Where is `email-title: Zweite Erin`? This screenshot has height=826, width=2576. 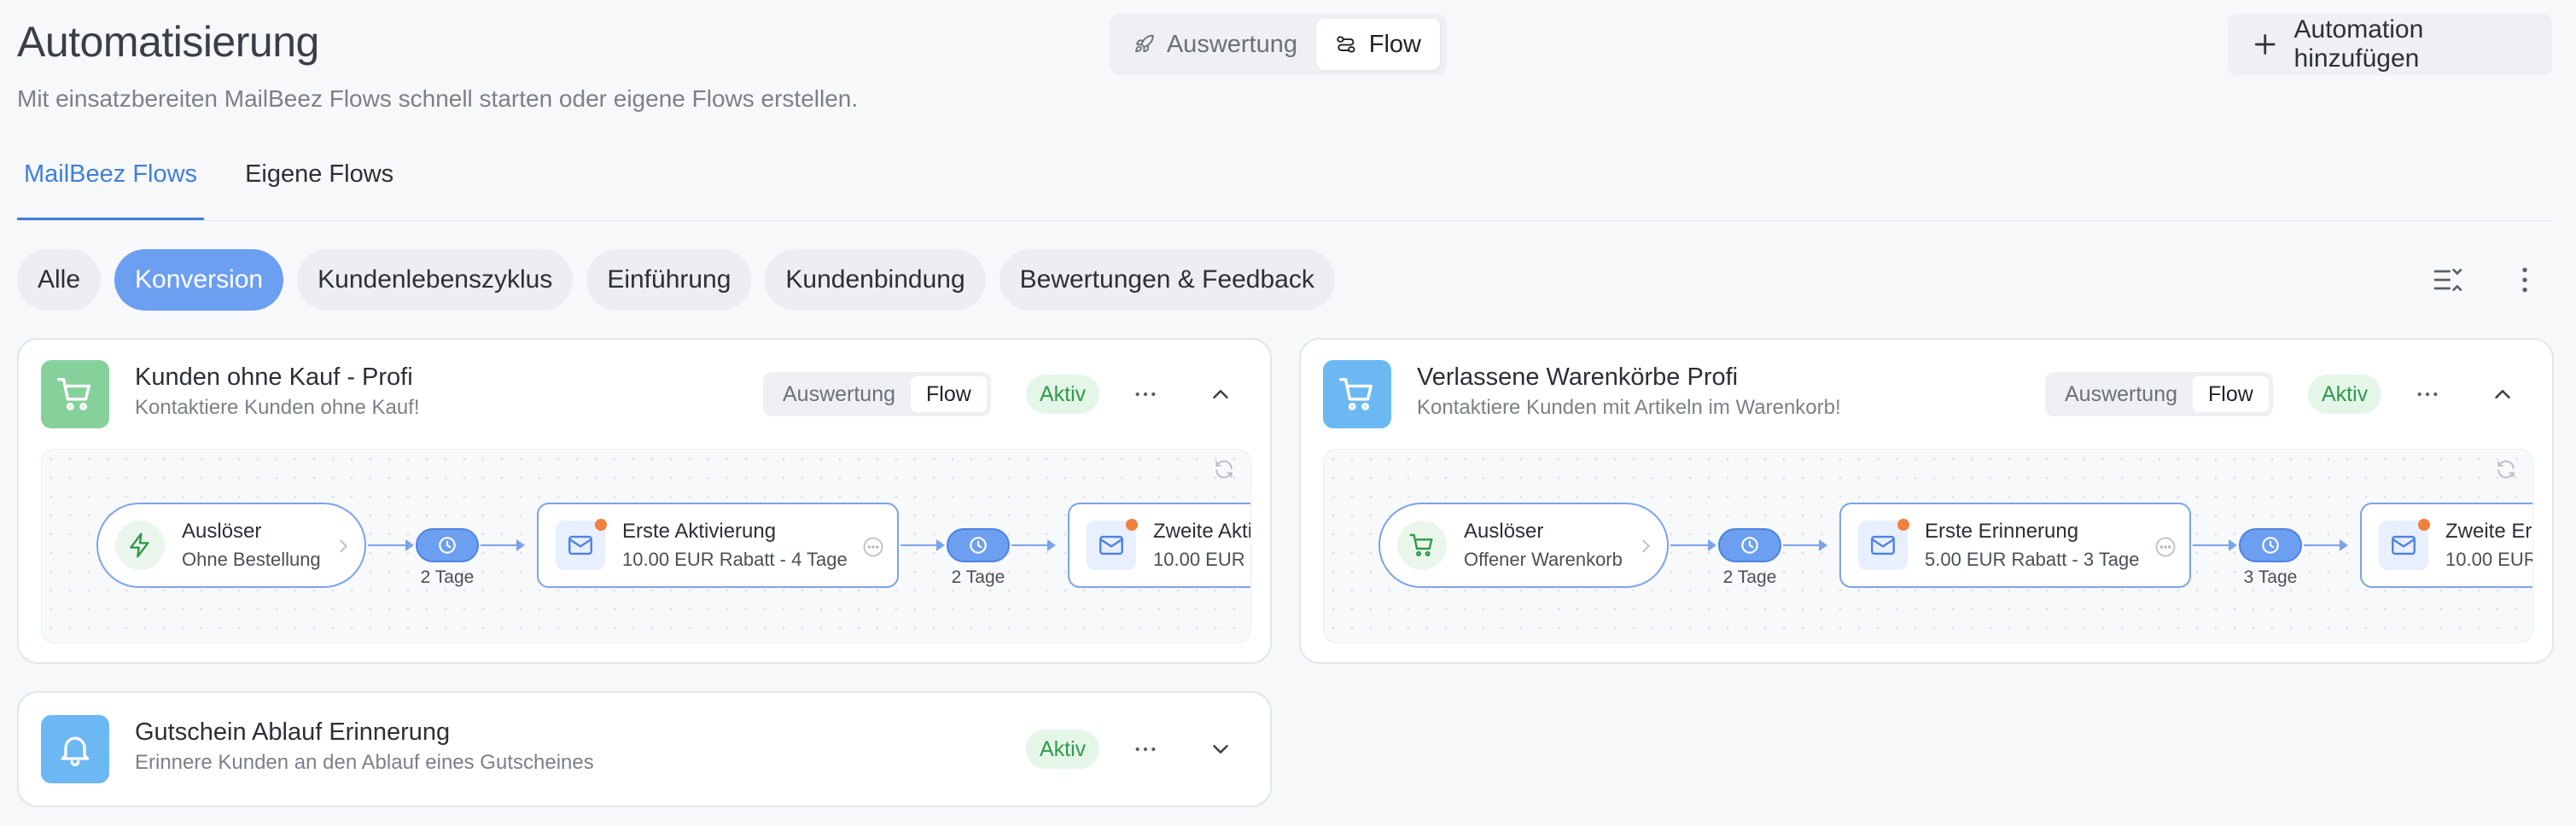
email-title: Zweite Erin is located at coordinates (2488, 531).